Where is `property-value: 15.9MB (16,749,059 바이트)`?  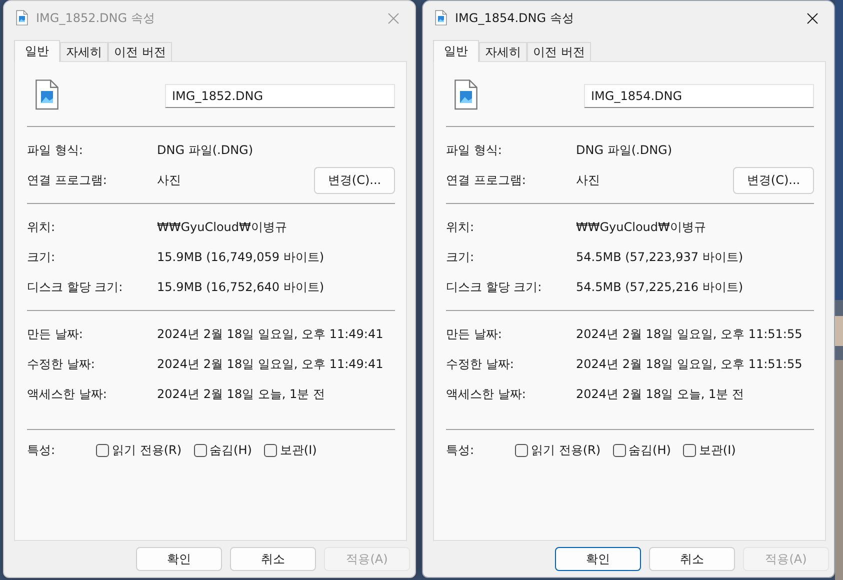
property-value: 15.9MB (16,749,059 바이트) is located at coordinates (241, 257).